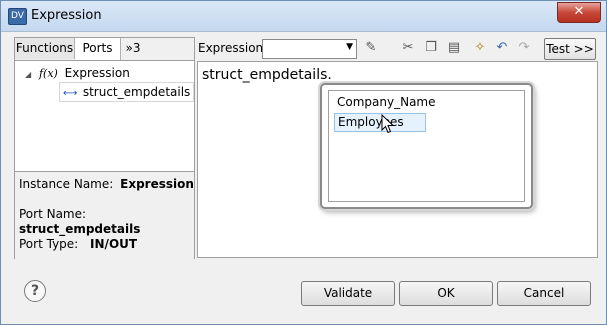 The height and width of the screenshot is (325, 607). What do you see at coordinates (380, 122) in the screenshot?
I see `autocomplete-item-employees: Employees` at bounding box center [380, 122].